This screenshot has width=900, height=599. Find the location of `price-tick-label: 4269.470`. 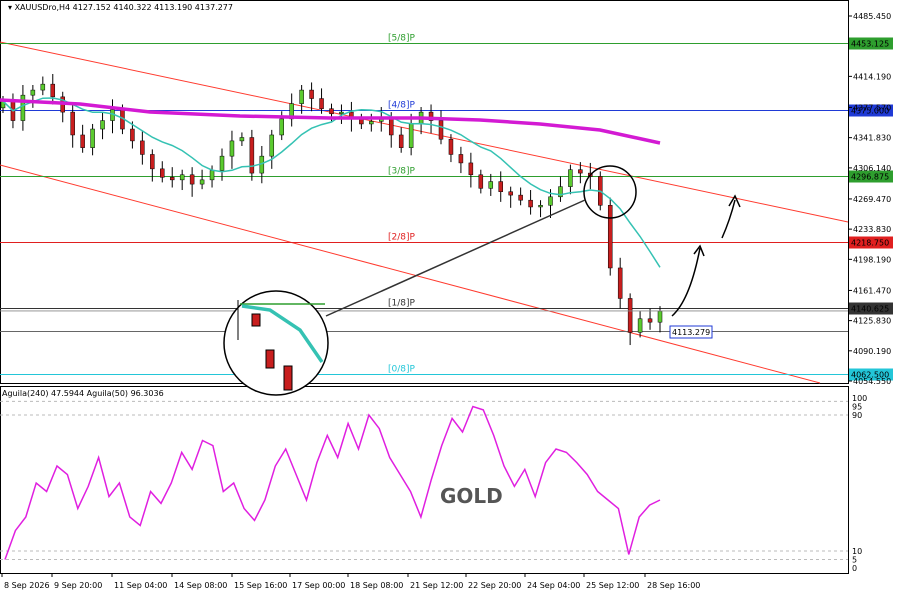

price-tick-label: 4269.470 is located at coordinates (872, 199).